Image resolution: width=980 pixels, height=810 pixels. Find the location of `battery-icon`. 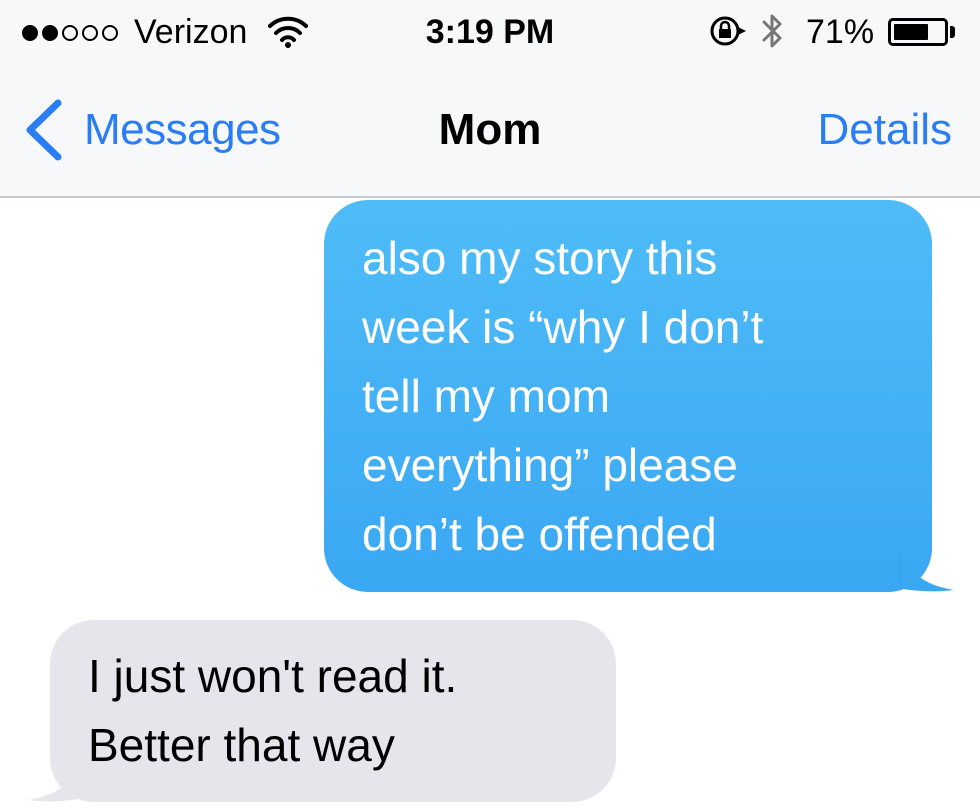

battery-icon is located at coordinates (918, 32).